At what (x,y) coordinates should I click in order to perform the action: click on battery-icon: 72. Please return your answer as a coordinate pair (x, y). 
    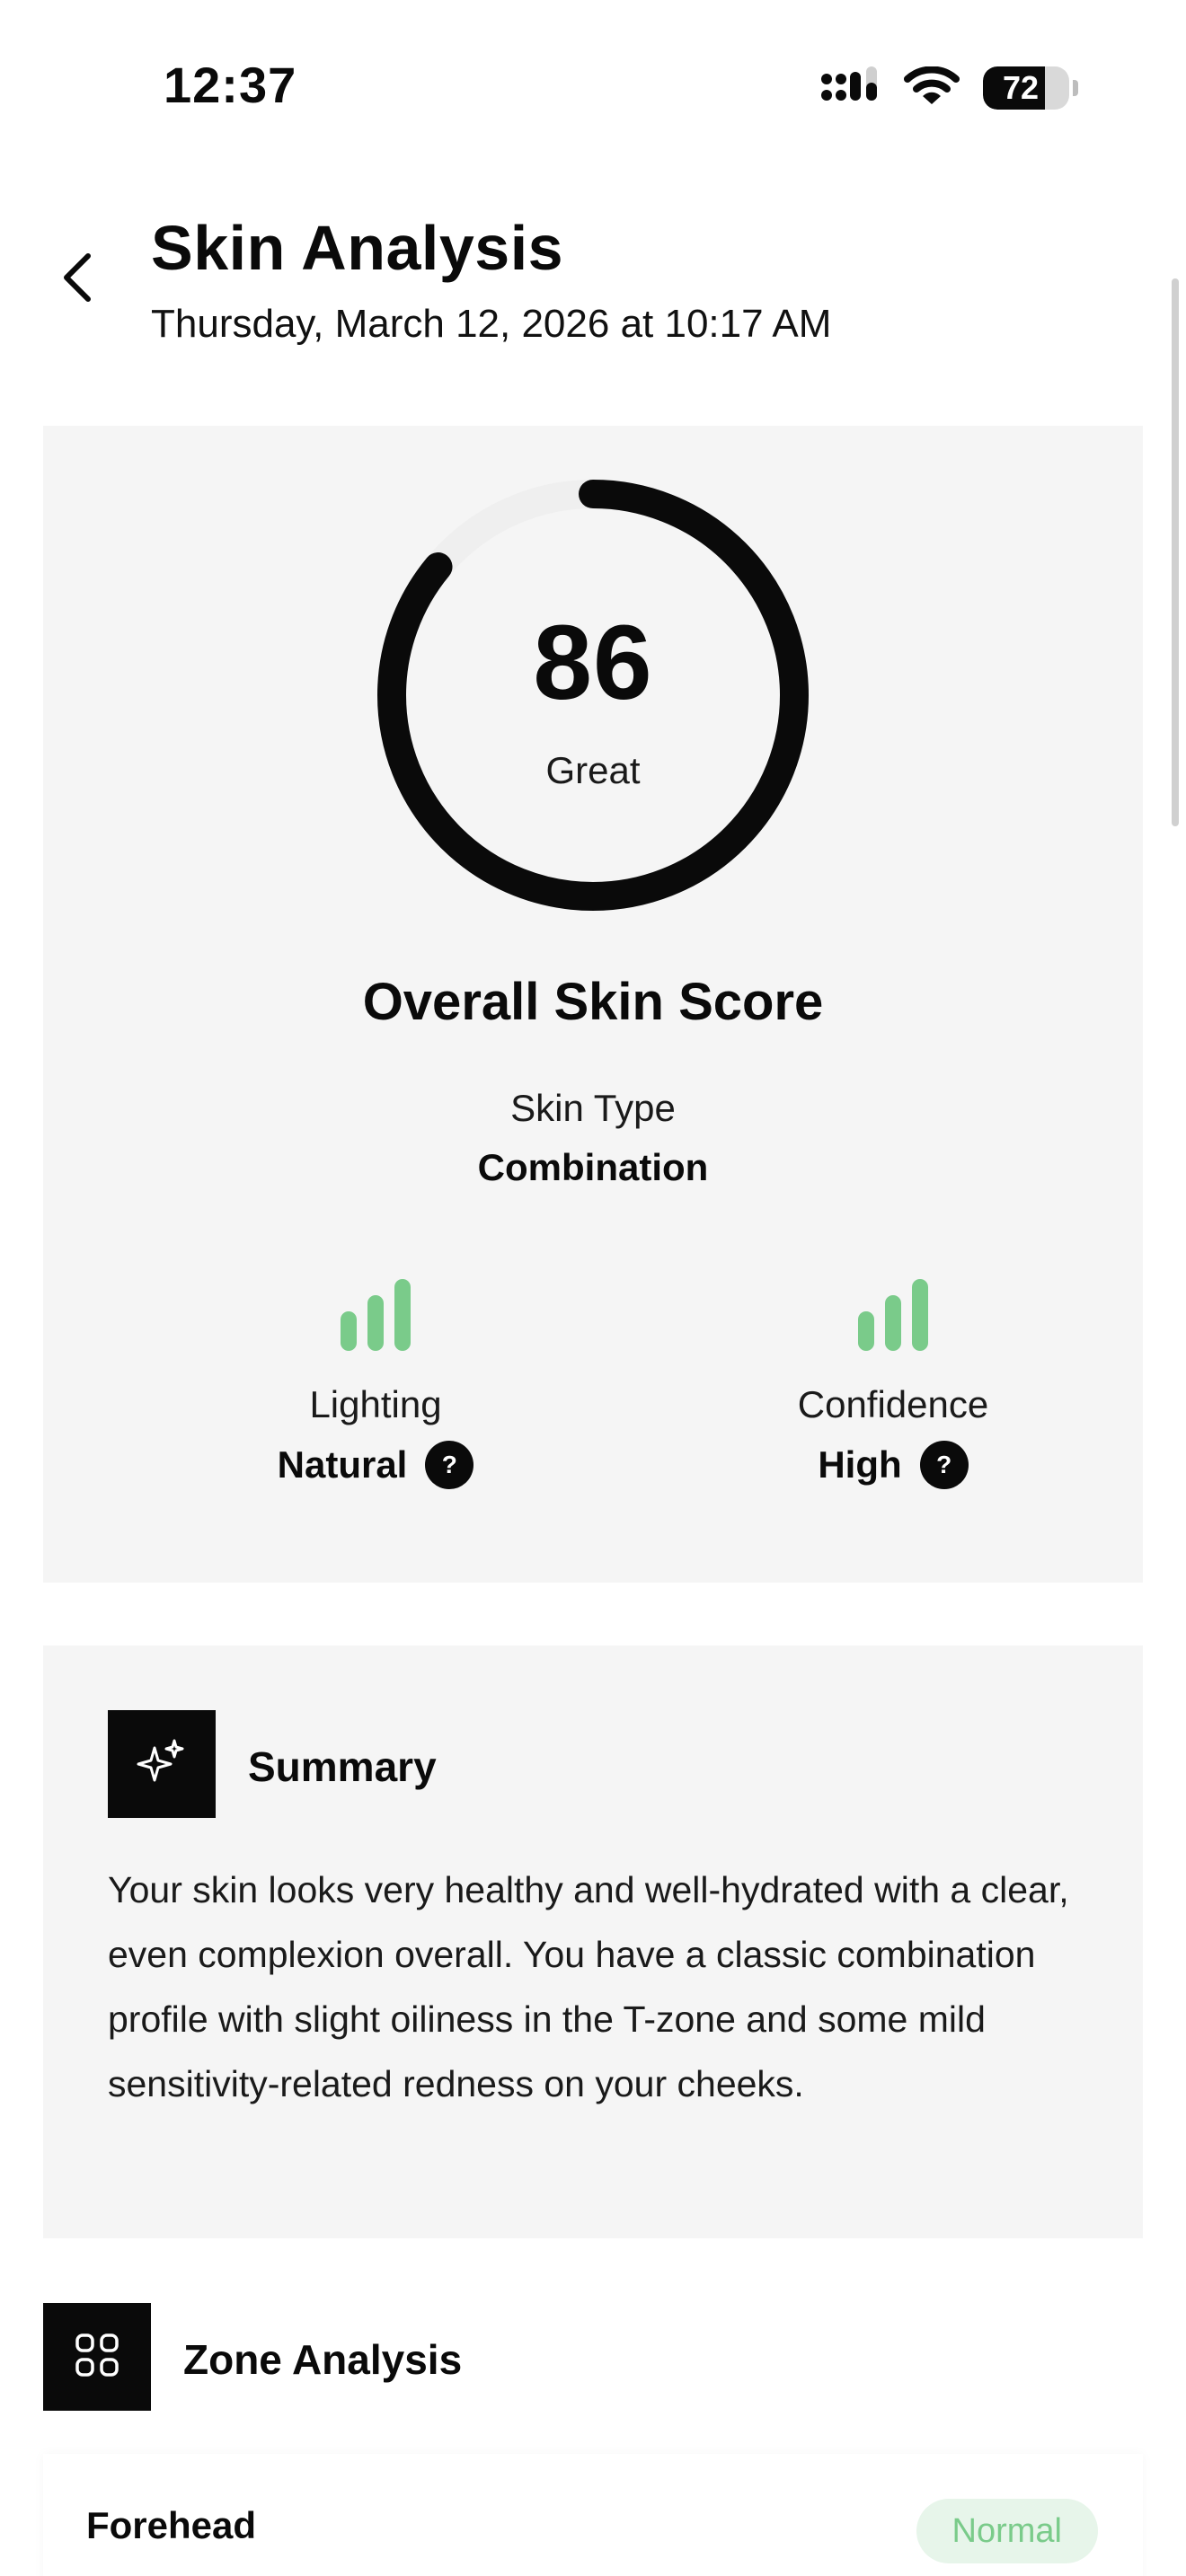
    Looking at the image, I should click on (1026, 88).